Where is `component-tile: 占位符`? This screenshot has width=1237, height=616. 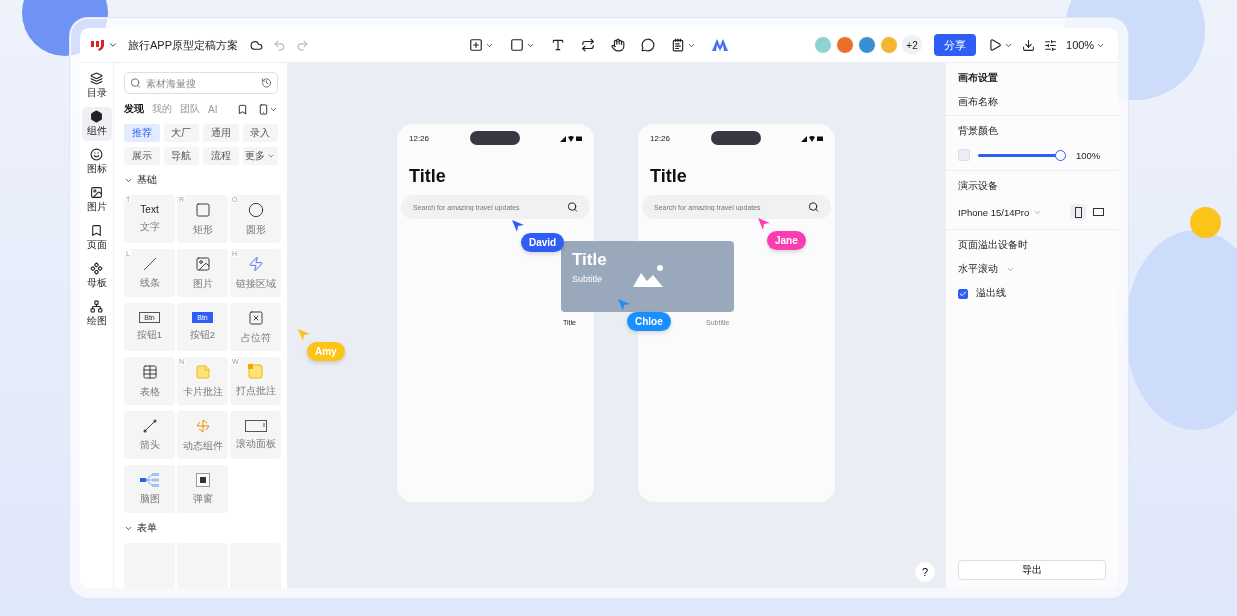
component-tile: 占位符 is located at coordinates (255, 327).